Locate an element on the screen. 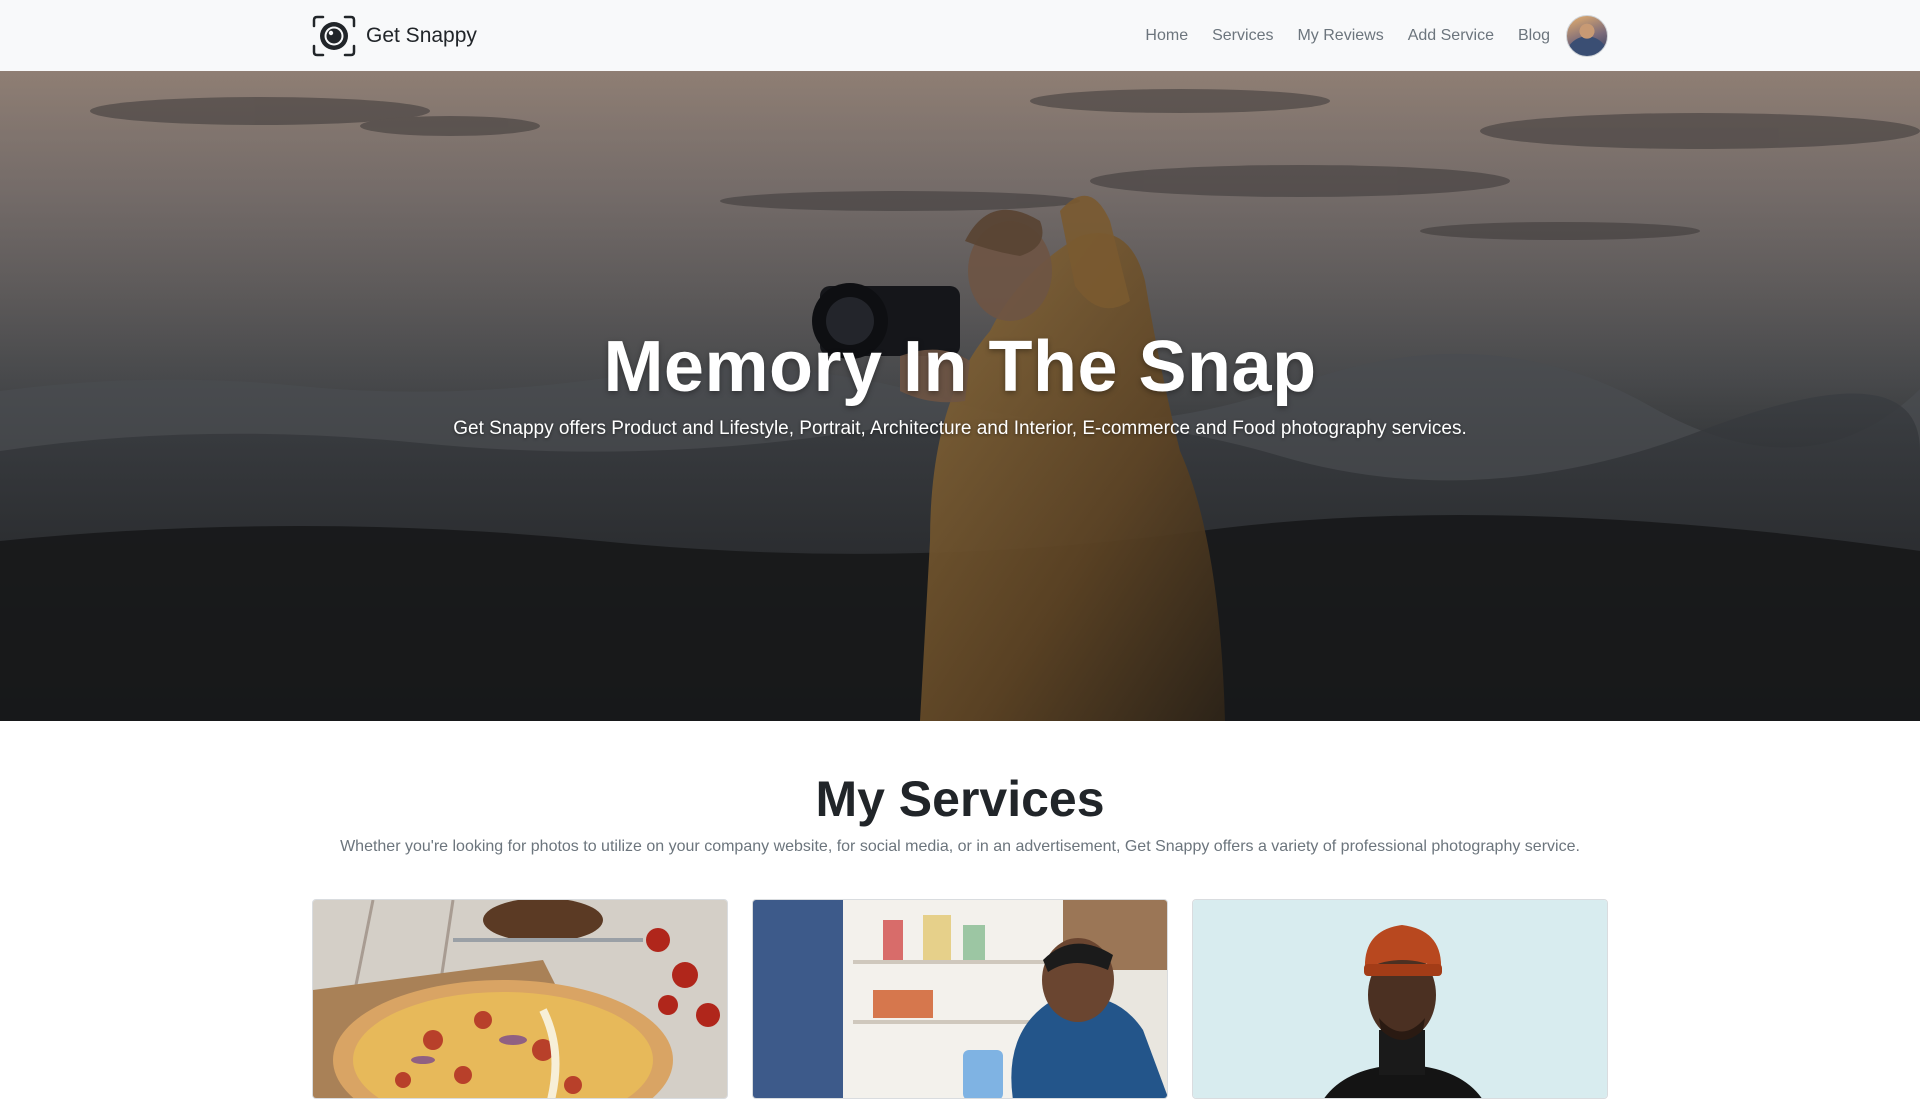  nav-my-reviews: My Reviews is located at coordinates (1340, 35).